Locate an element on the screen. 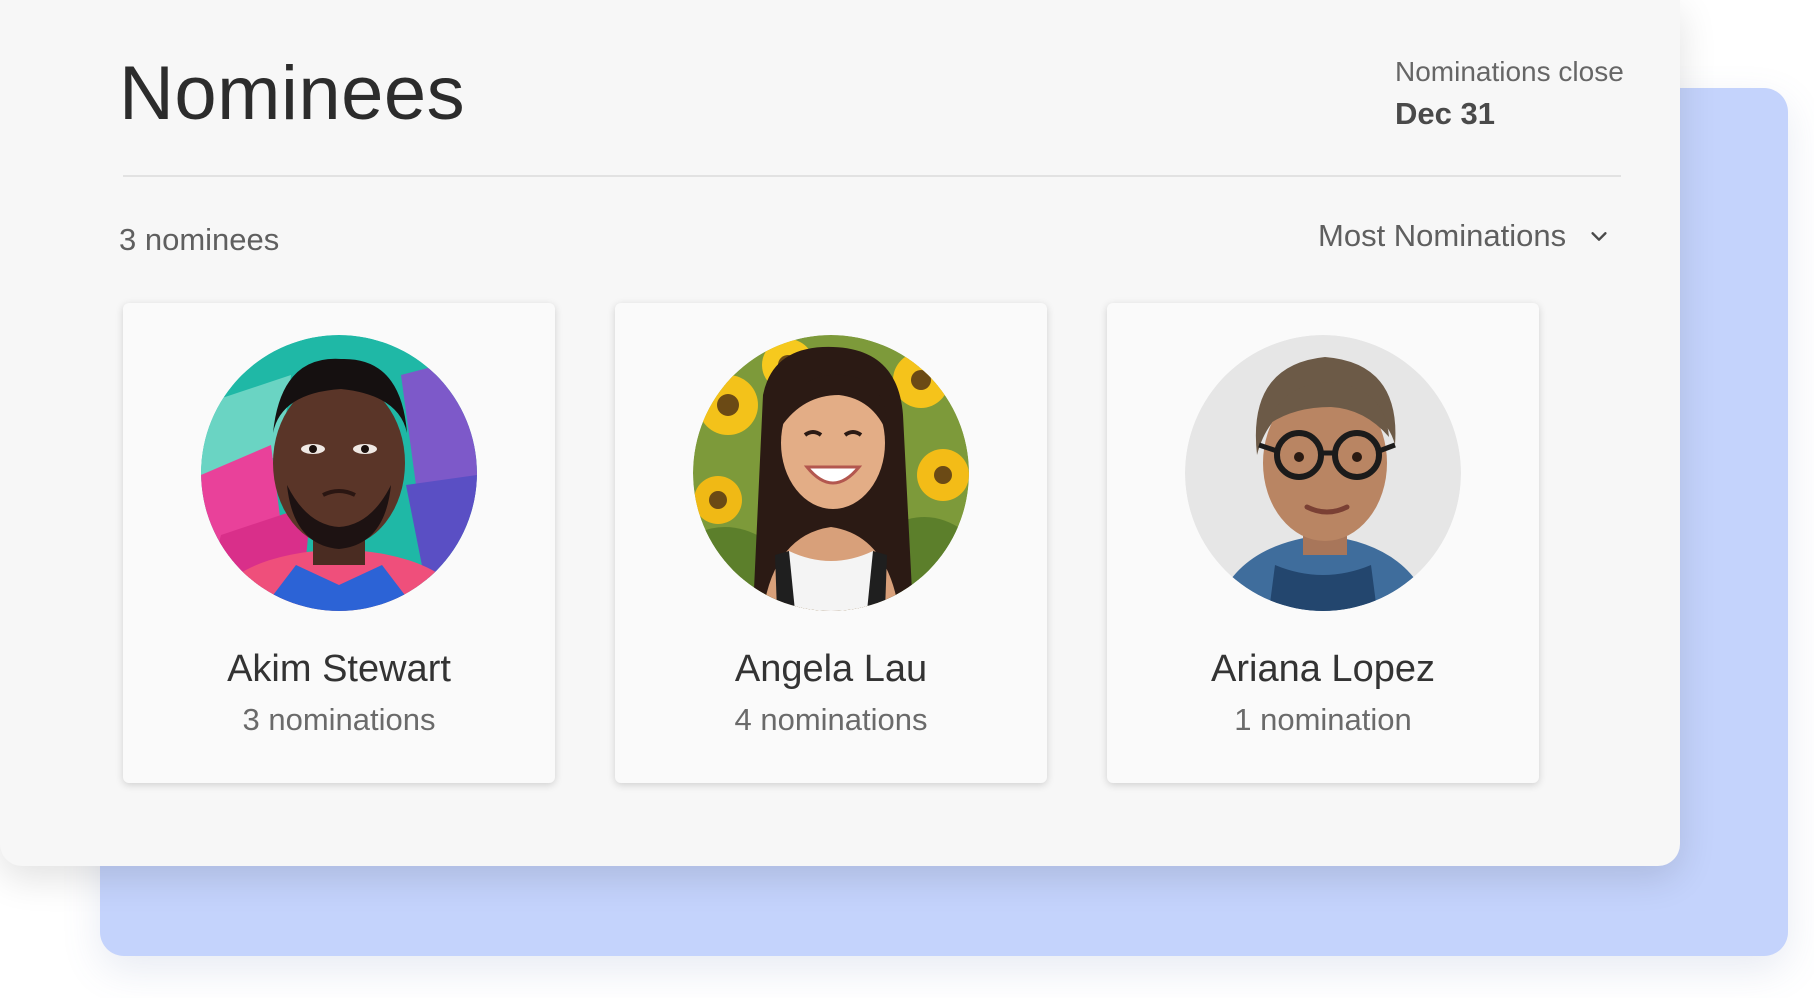 This screenshot has height=998, width=1814. nominee-card: Ariana Lopez 1 nomination is located at coordinates (1323, 543).